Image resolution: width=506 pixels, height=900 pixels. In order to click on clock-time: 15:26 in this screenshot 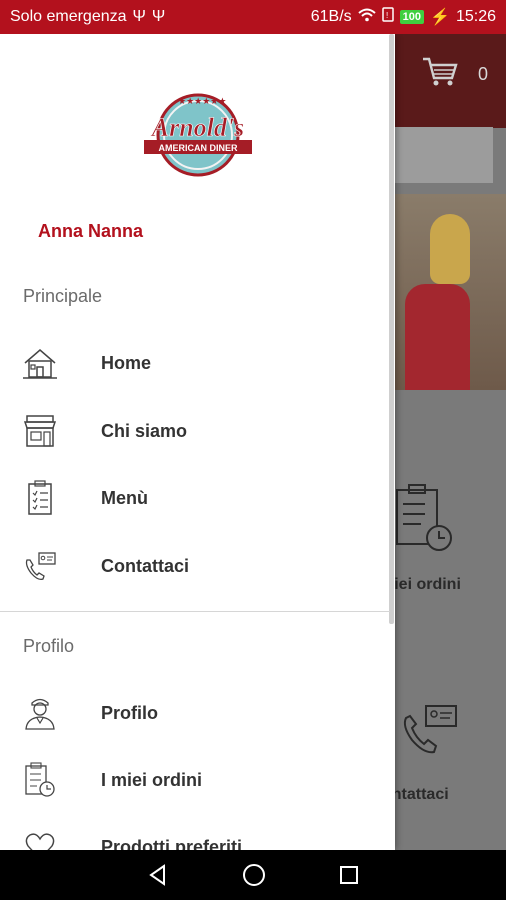, I will do `click(475, 16)`.